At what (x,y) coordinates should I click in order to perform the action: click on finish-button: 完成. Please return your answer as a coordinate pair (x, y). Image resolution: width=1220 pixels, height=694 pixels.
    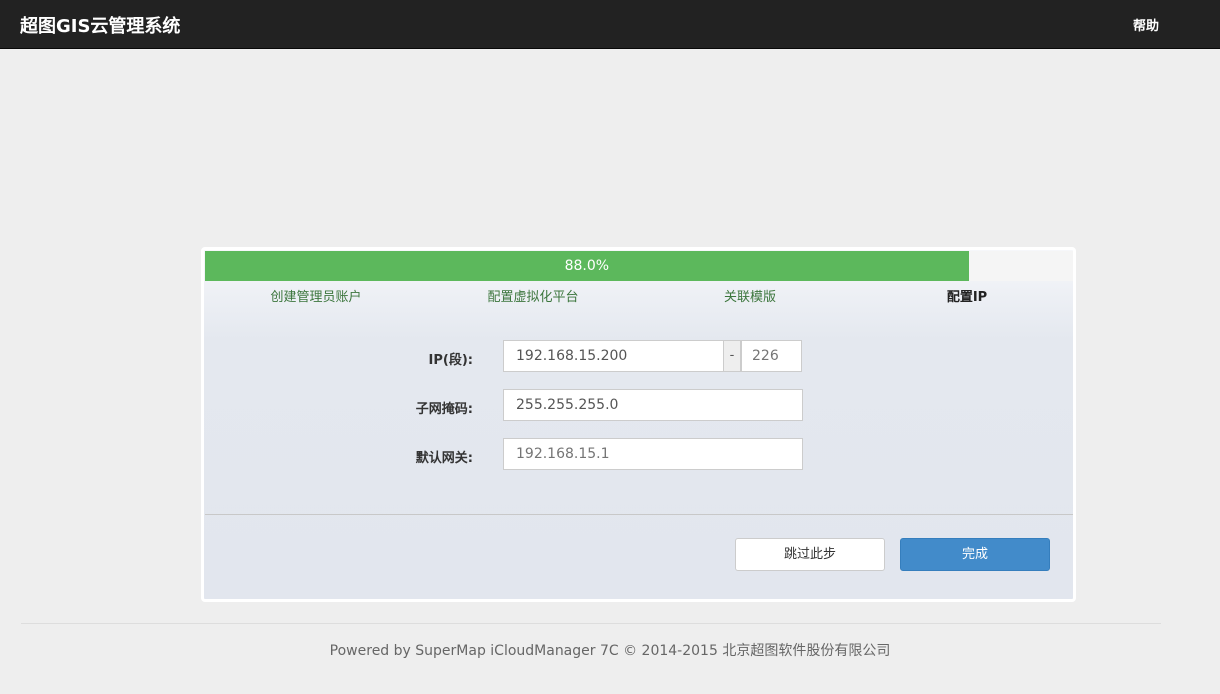
    Looking at the image, I should click on (975, 554).